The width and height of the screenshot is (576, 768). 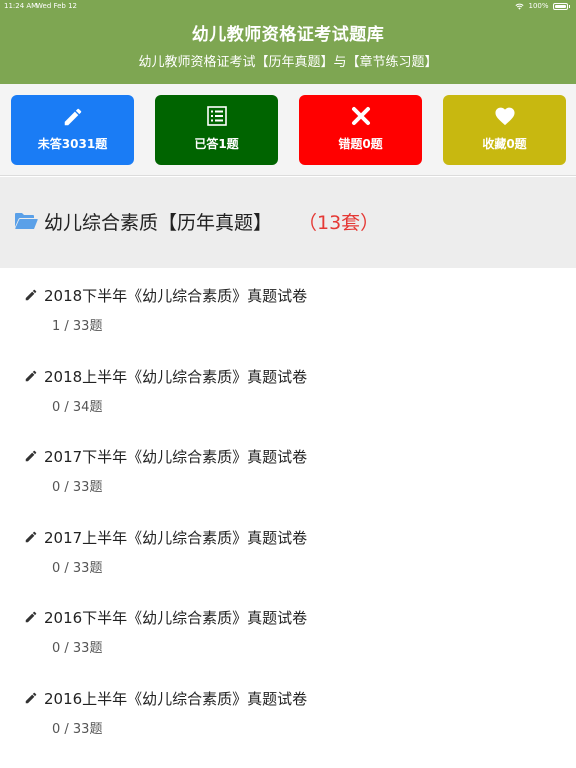 I want to click on wrong-button: 错题0题, so click(x=360, y=130).